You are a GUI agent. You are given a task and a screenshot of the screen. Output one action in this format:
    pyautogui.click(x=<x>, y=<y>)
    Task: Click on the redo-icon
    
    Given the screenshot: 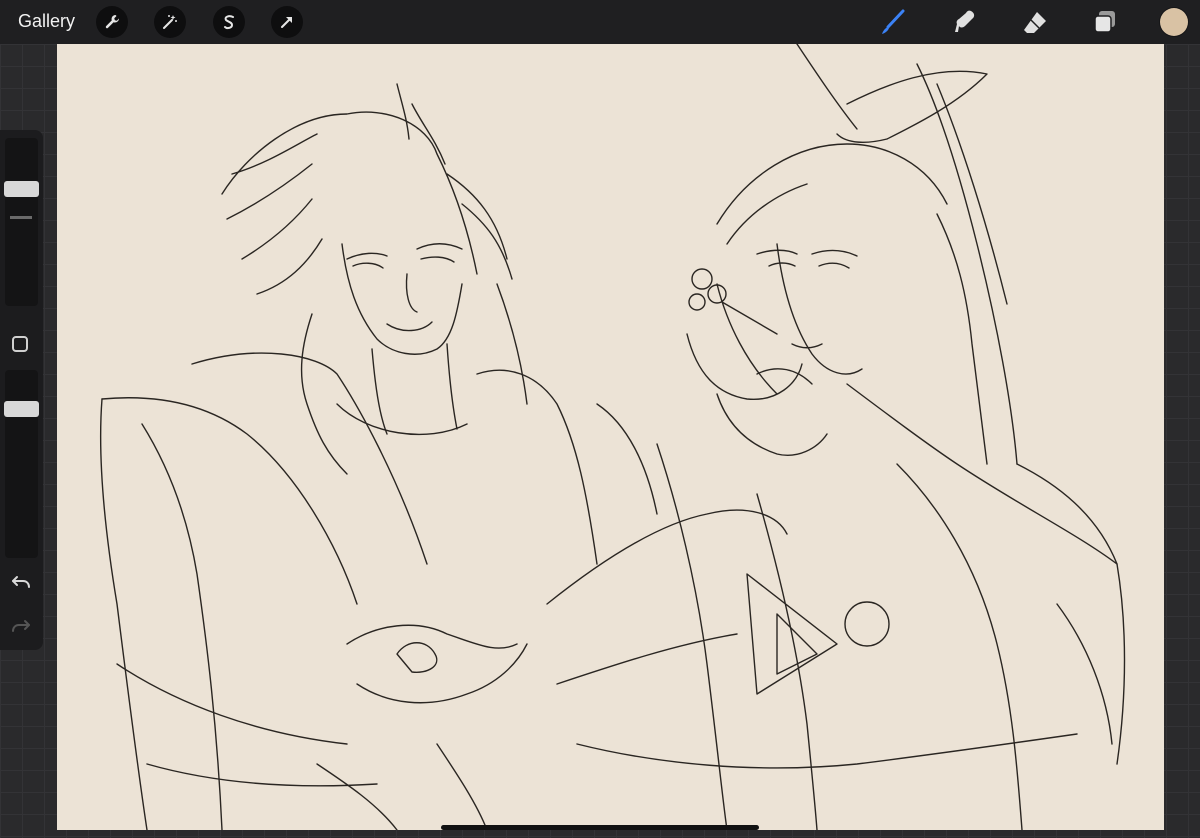 What is the action you would take?
    pyautogui.click(x=21, y=626)
    